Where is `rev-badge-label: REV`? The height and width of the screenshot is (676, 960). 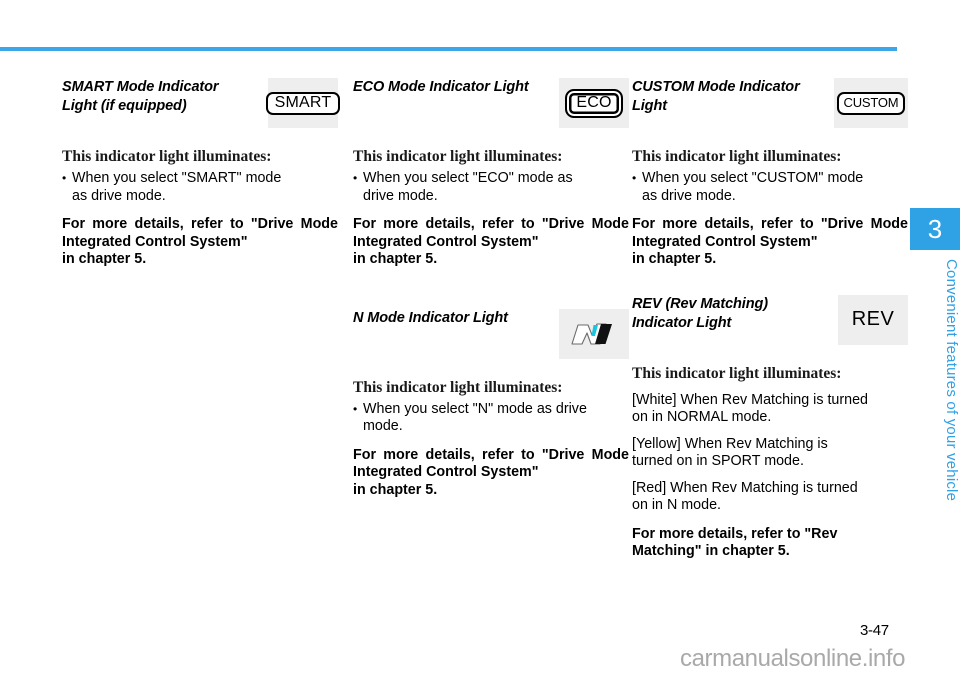
rev-badge-label: REV is located at coordinates (873, 319).